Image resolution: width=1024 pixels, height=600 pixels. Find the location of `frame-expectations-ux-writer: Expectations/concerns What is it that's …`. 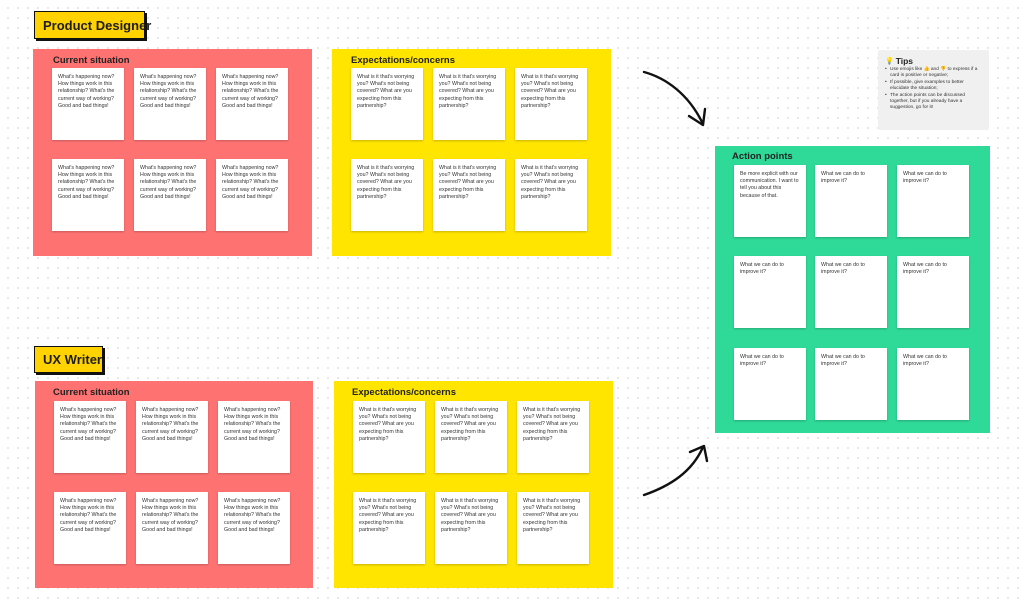

frame-expectations-ux-writer: Expectations/concerns What is it that's … is located at coordinates (473, 484).